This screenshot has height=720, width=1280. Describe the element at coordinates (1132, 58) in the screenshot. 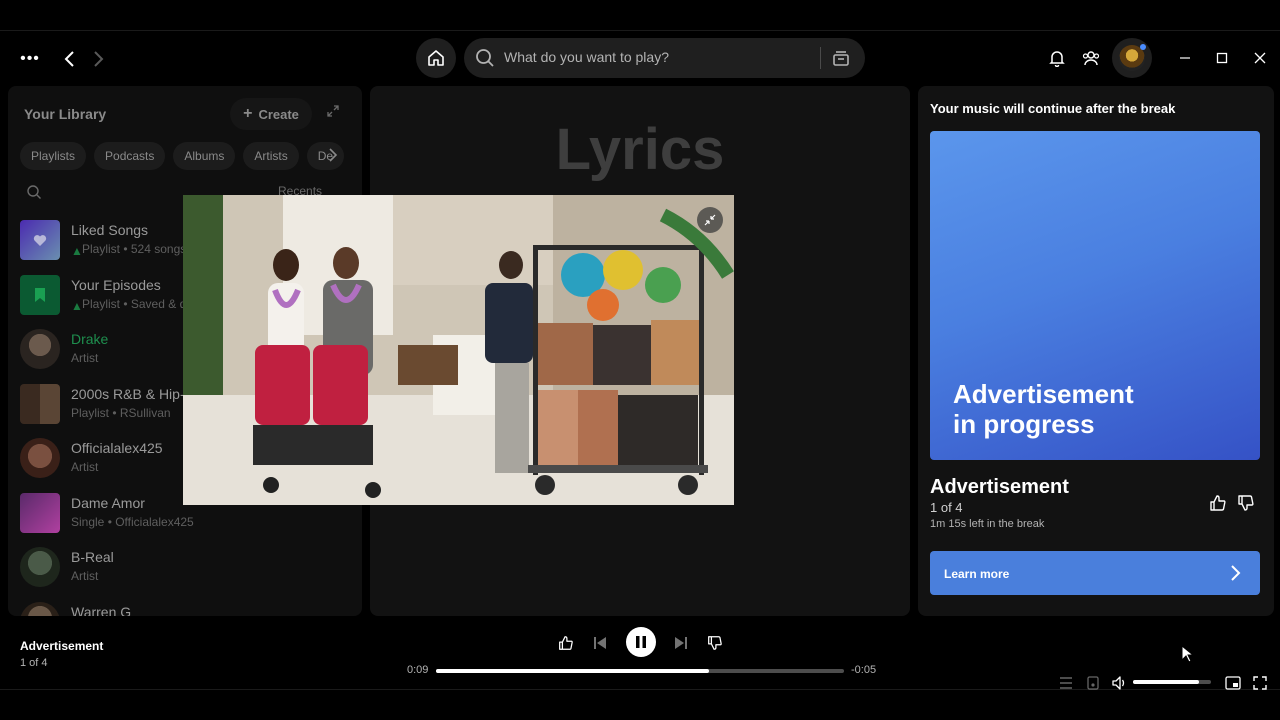

I see `profile-avatar` at that location.